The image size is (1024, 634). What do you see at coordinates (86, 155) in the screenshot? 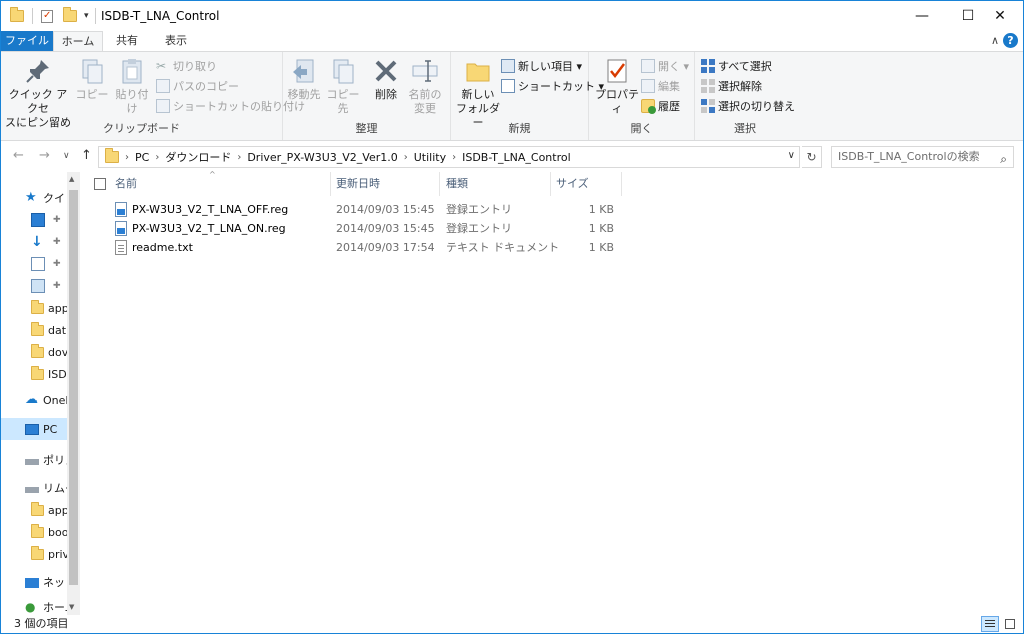
I see `up-button: ↑` at bounding box center [86, 155].